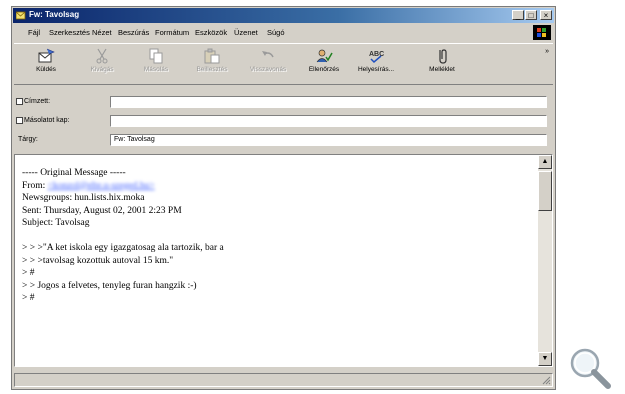  Describe the element at coordinates (283, 15) in the screenshot. I see `title-bar: Fw: Tavolsag _ □ ×` at that location.